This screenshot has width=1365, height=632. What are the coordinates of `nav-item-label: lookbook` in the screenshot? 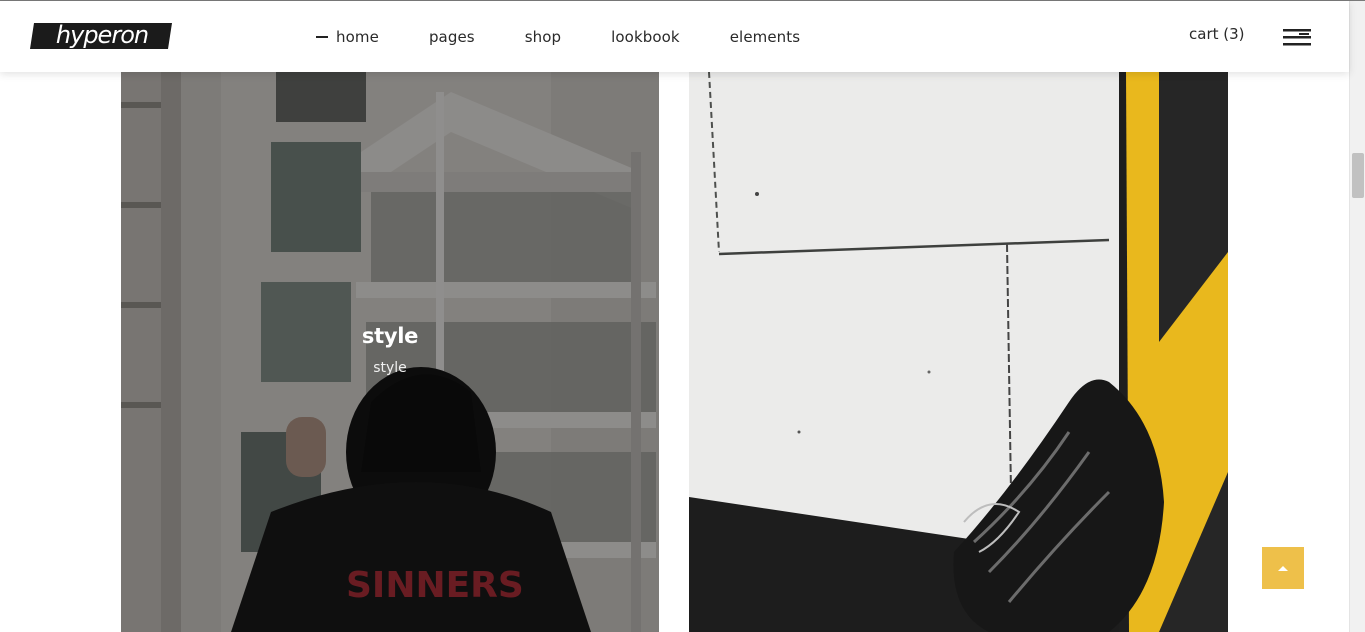 It's located at (645, 36).